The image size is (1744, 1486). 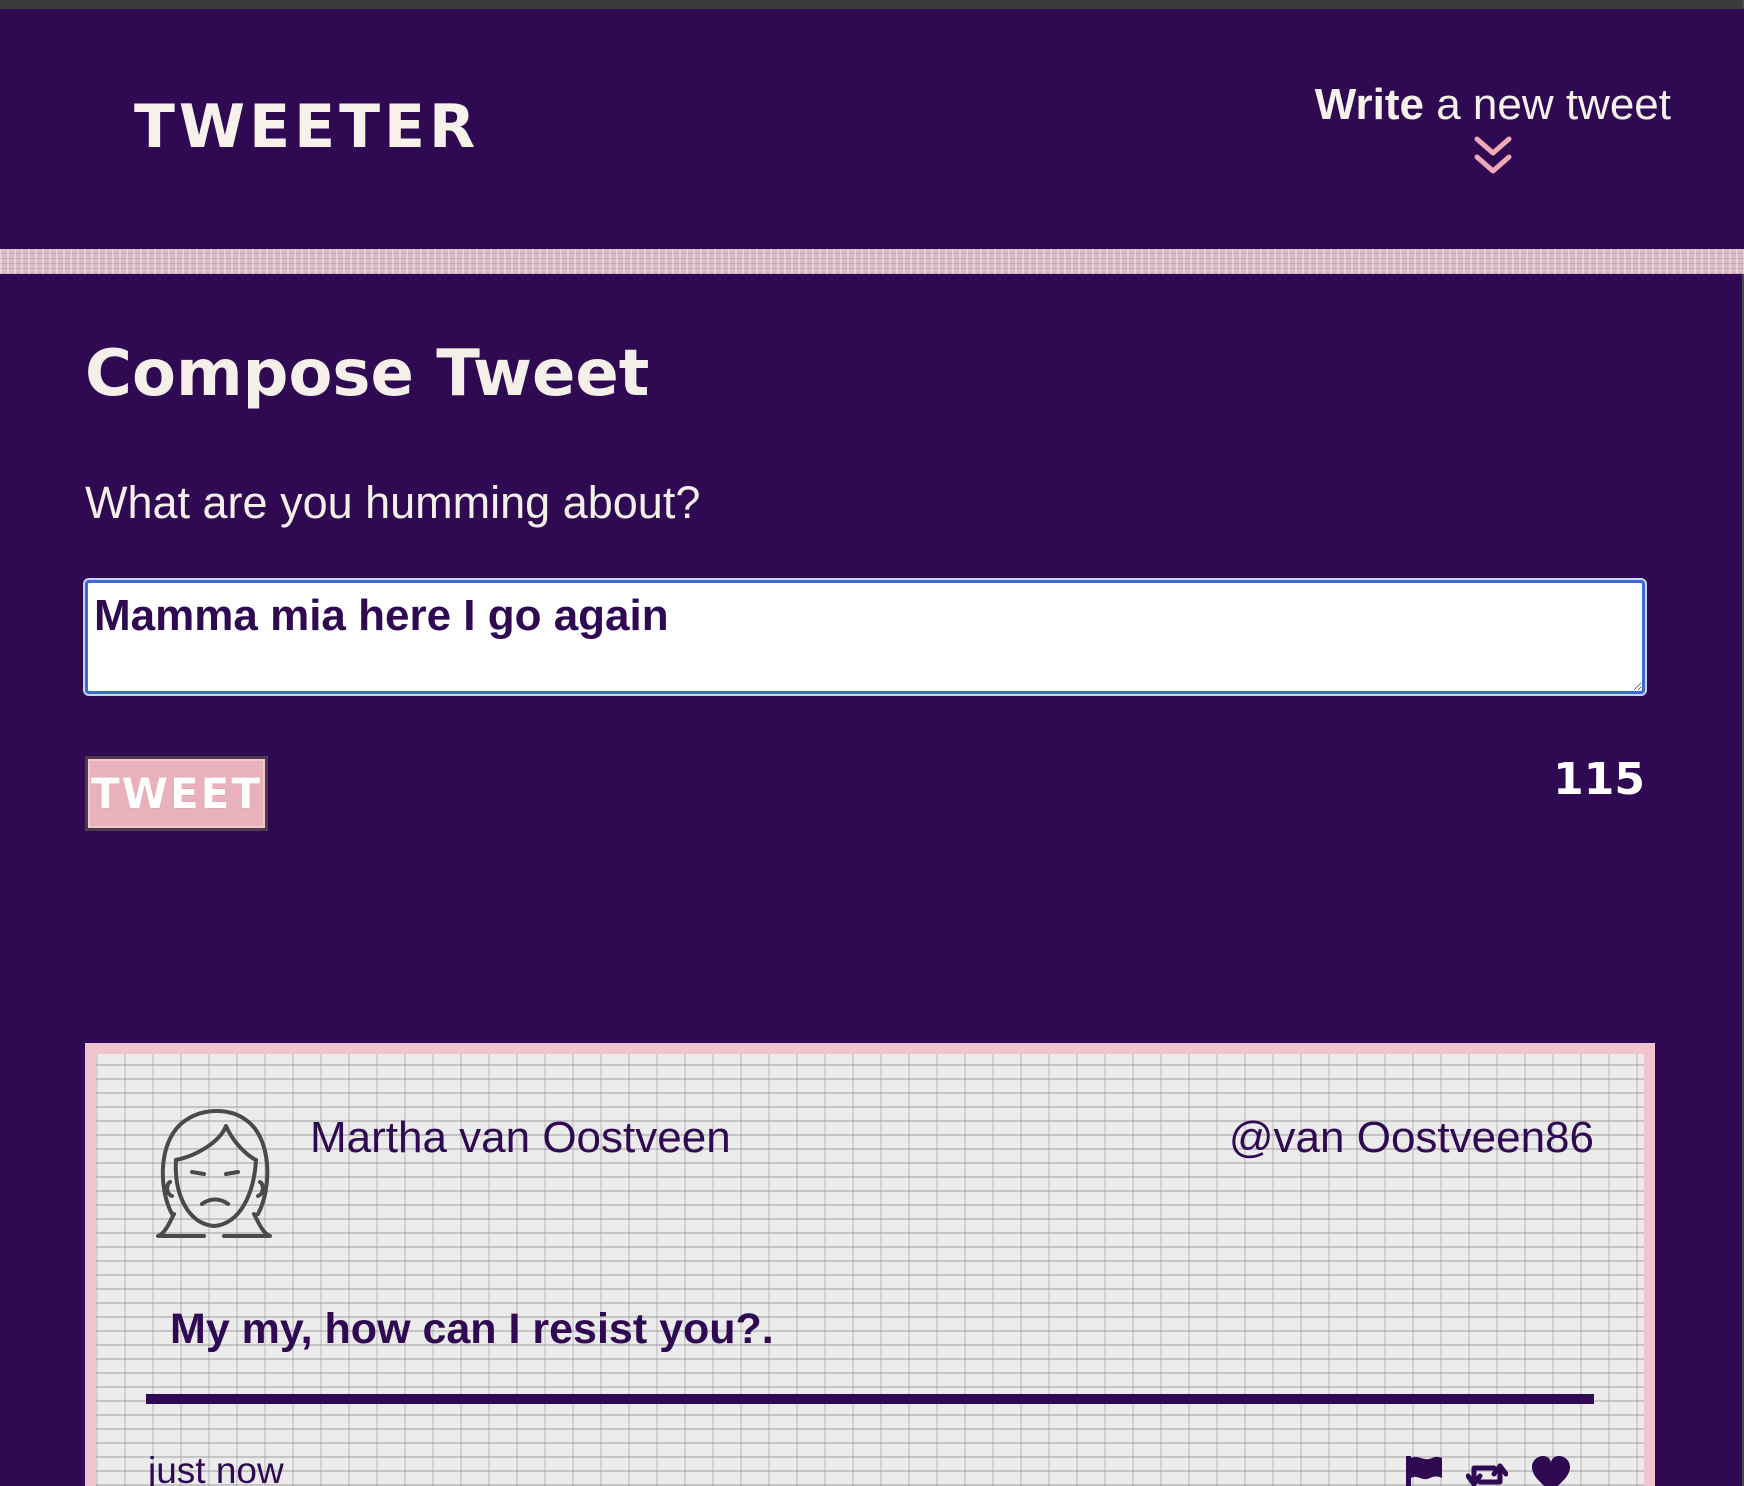 I want to click on double-chevron-down-icon, so click(x=1493, y=157).